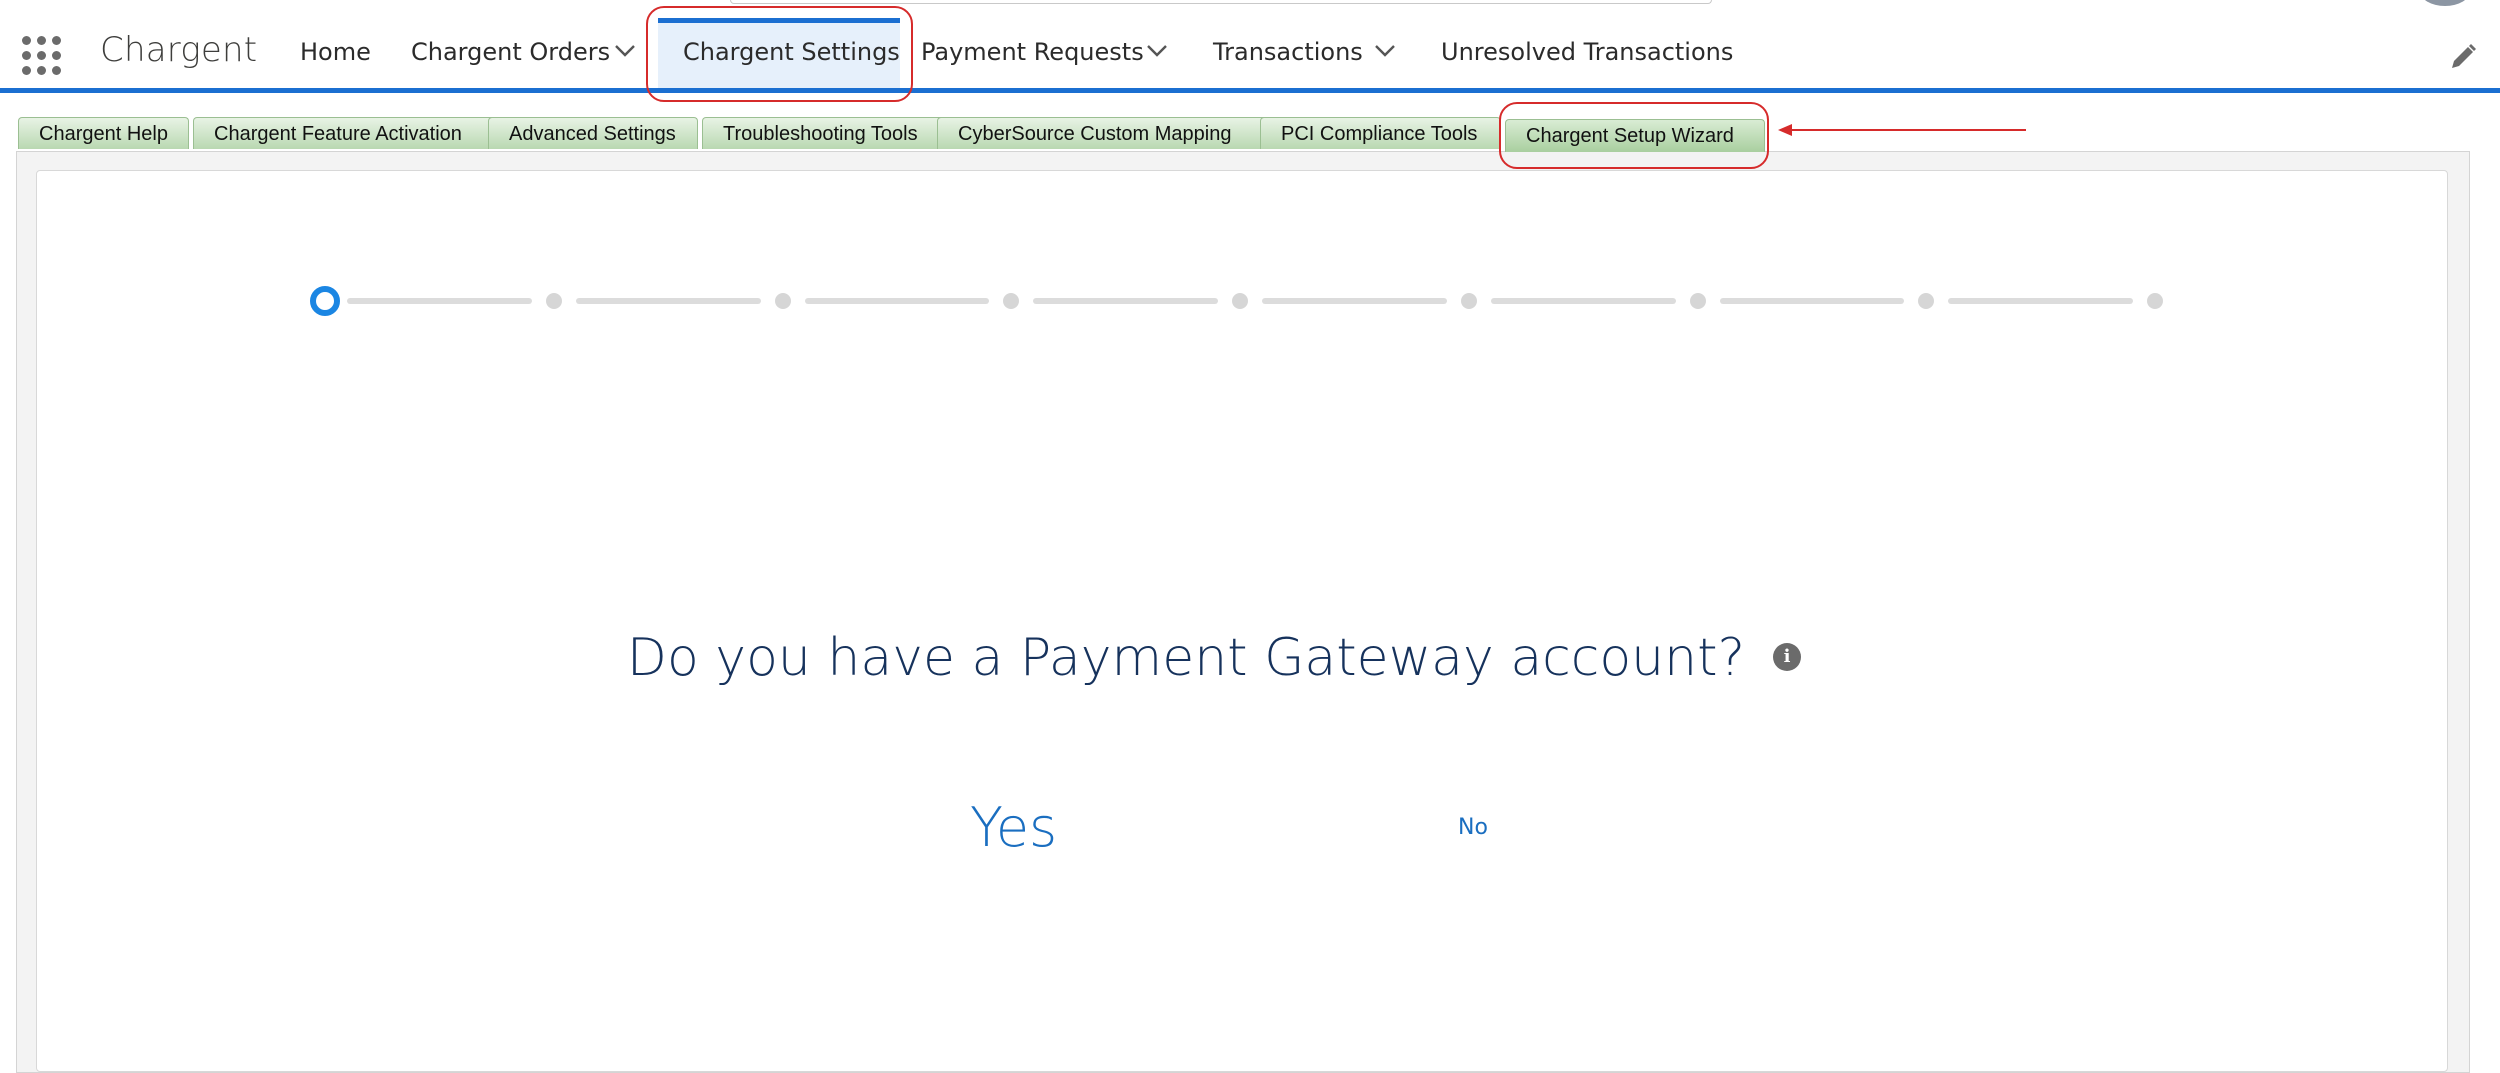 The image size is (2500, 1073). I want to click on annotation-arrow-icon, so click(1902, 130).